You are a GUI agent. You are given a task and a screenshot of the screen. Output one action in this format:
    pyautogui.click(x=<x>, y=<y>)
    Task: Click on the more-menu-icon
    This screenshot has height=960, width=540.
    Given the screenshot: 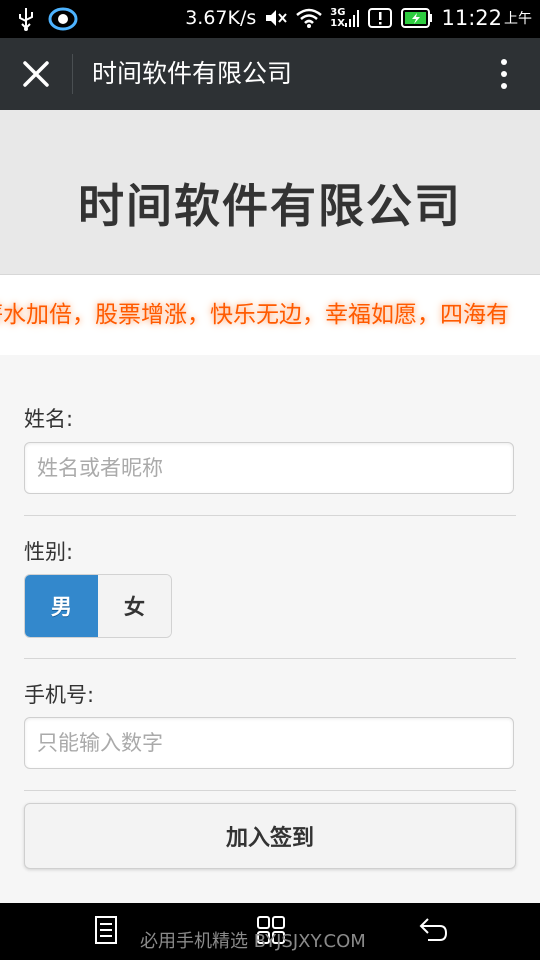 What is the action you would take?
    pyautogui.click(x=504, y=74)
    